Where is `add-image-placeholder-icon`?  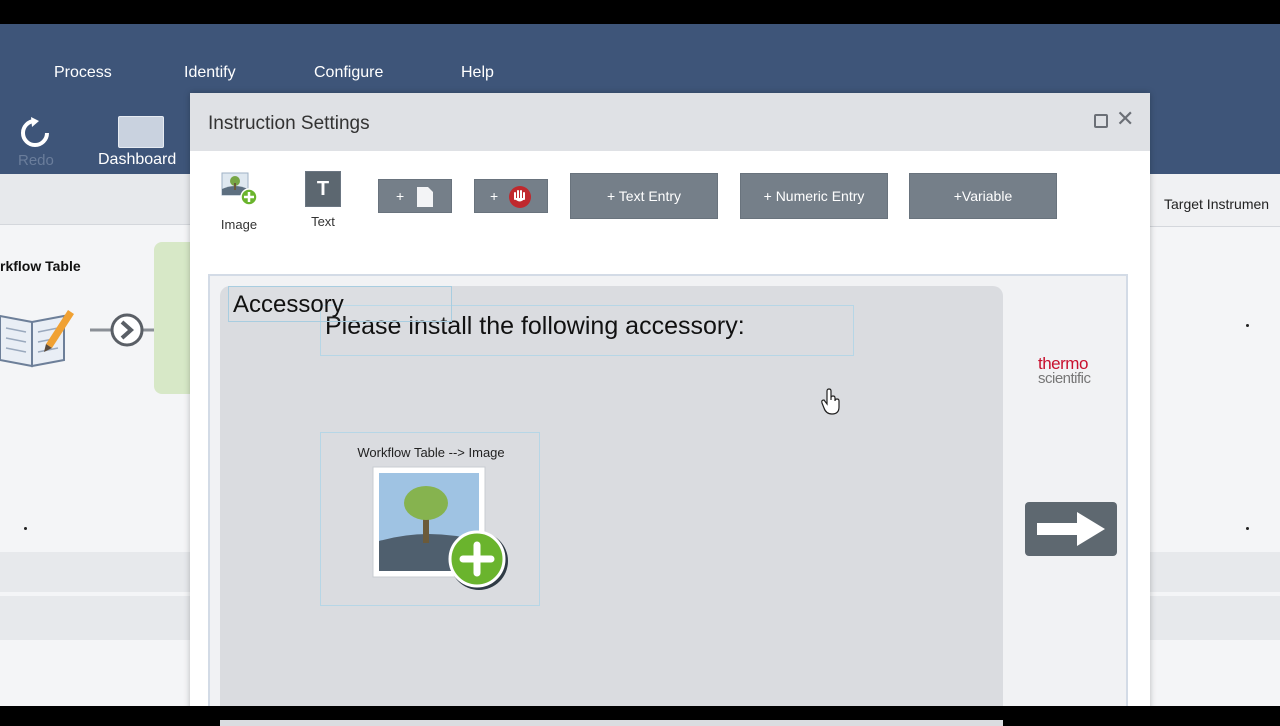 add-image-placeholder-icon is located at coordinates (440, 528).